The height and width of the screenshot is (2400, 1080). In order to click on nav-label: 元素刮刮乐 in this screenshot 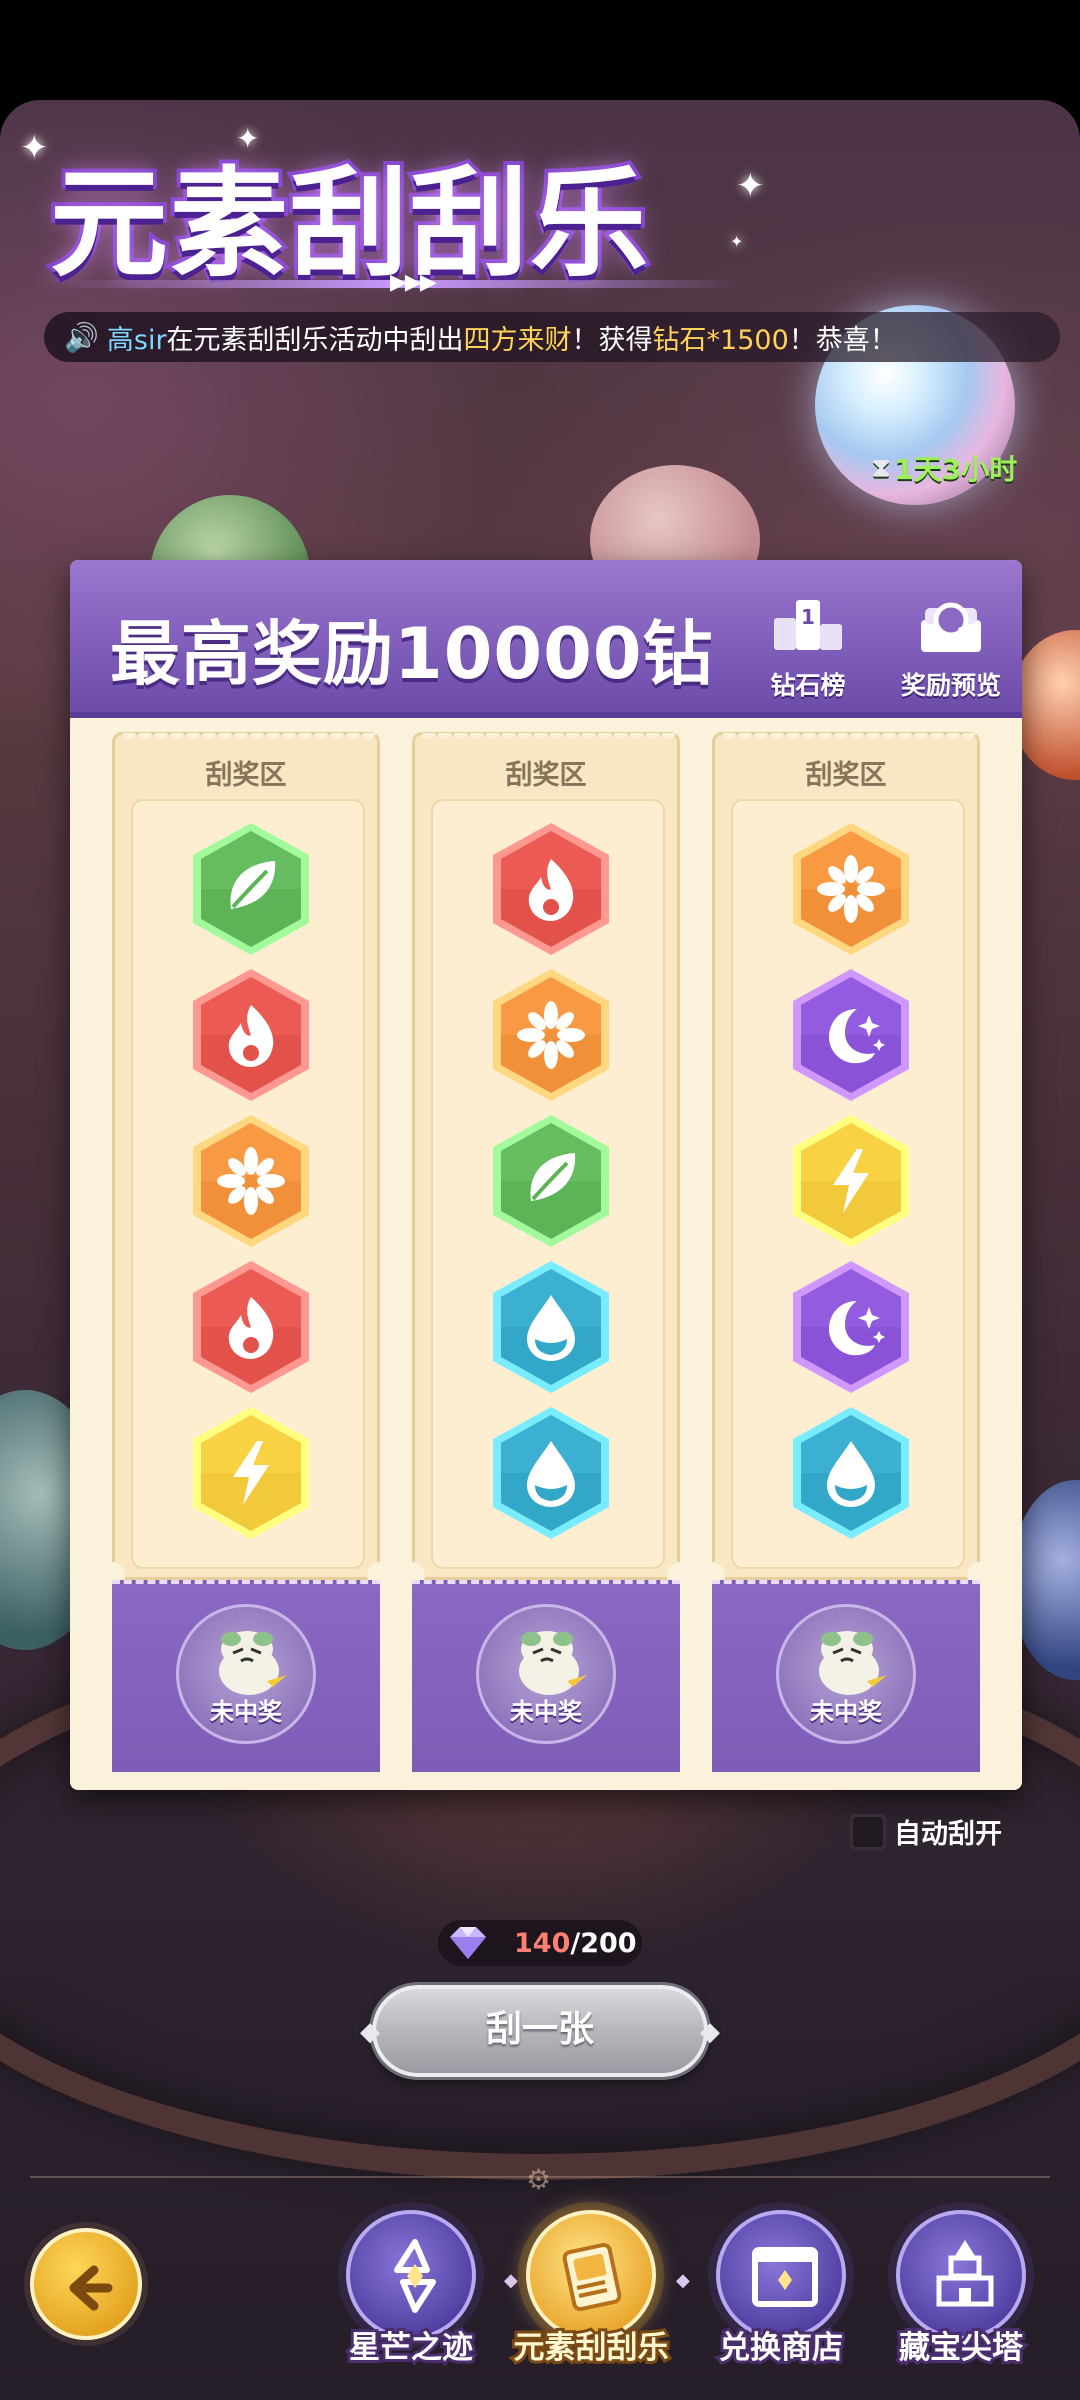, I will do `click(591, 2348)`.